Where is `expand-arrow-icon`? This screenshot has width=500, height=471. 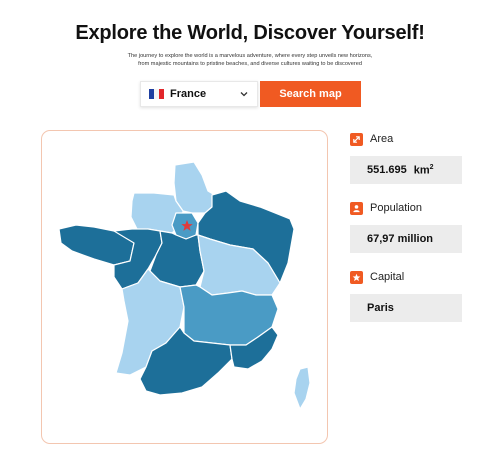 expand-arrow-icon is located at coordinates (356, 139).